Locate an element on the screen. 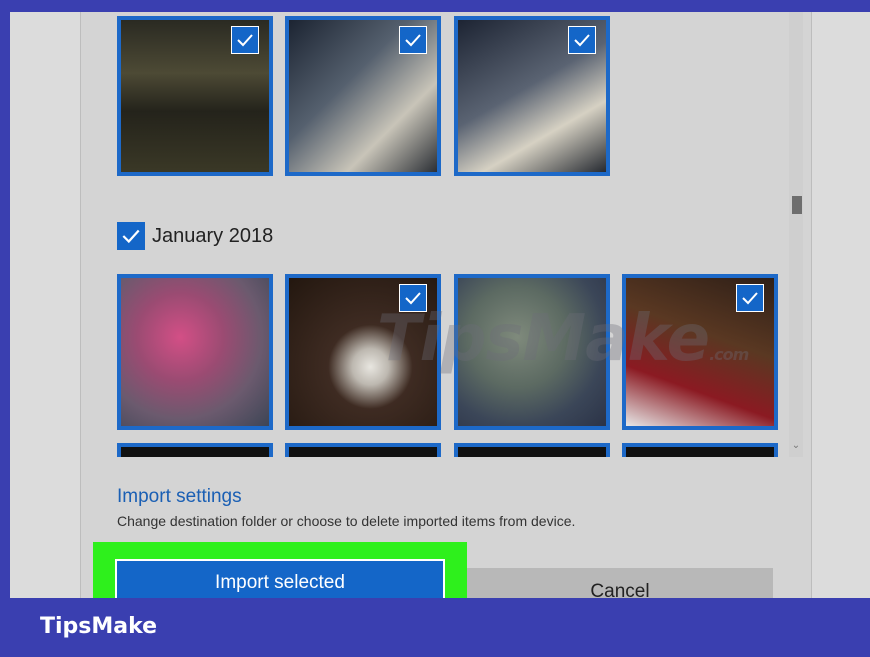 The image size is (870, 657). date-group-header: January 2018 is located at coordinates (195, 236).